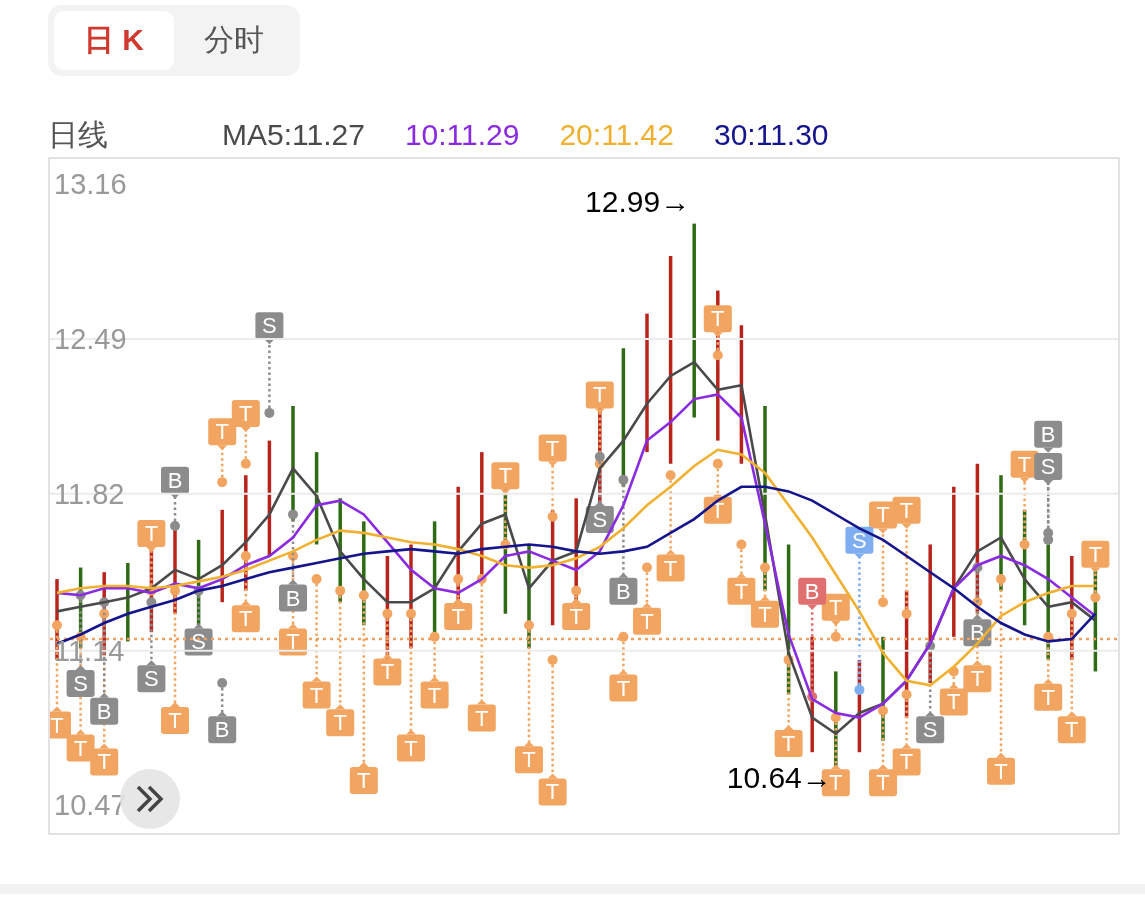  What do you see at coordinates (771, 135) in the screenshot?
I see `legend-value: 30:11.30` at bounding box center [771, 135].